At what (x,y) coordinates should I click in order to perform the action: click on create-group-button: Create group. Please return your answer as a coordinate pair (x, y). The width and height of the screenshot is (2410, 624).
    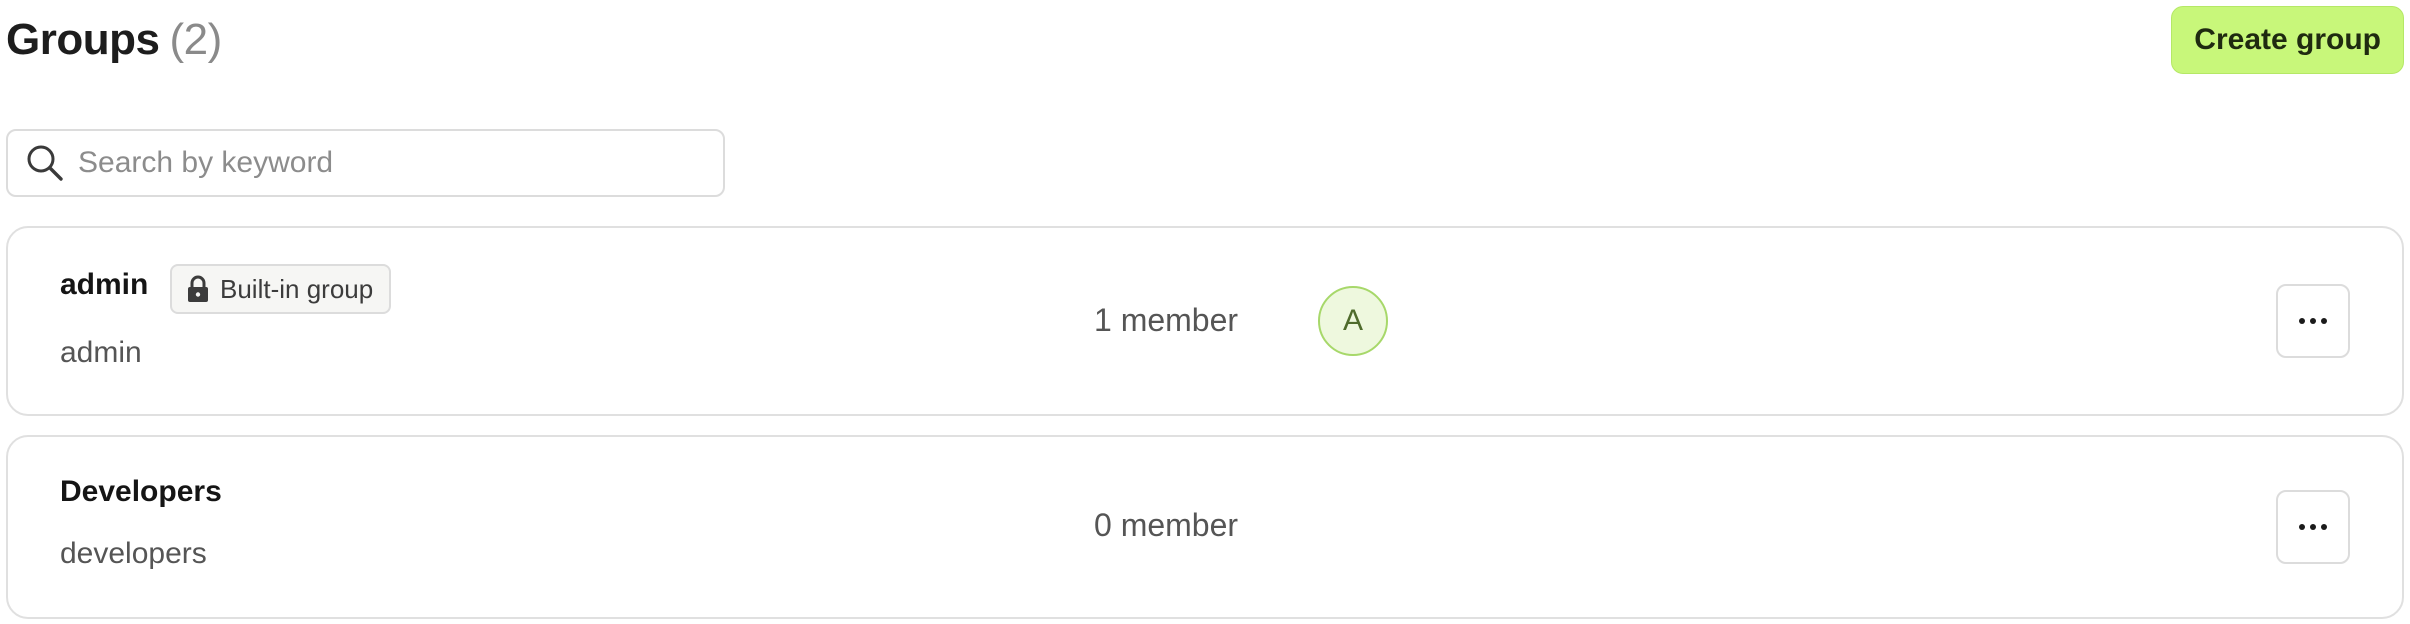
    Looking at the image, I should click on (2287, 40).